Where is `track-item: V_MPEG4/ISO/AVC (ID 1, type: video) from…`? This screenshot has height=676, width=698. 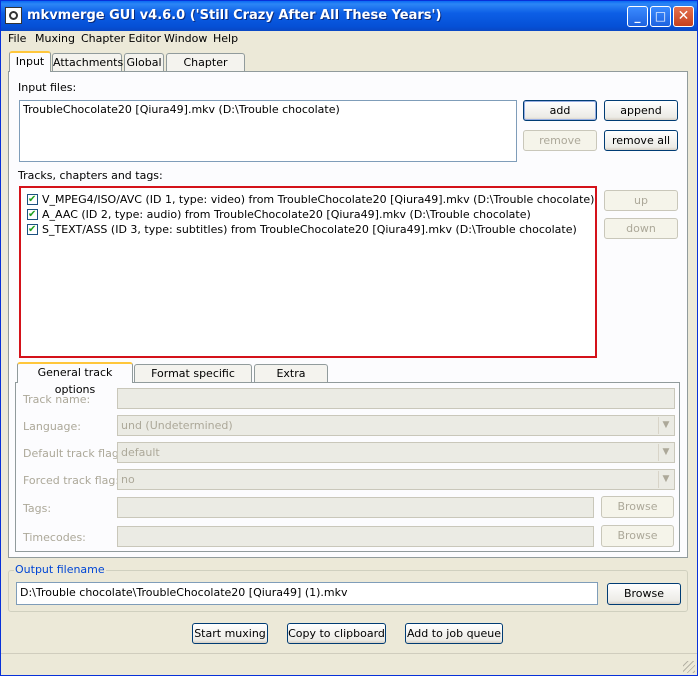
track-item: V_MPEG4/ISO/AVC (ID 1, type: video) from… is located at coordinates (310, 199).